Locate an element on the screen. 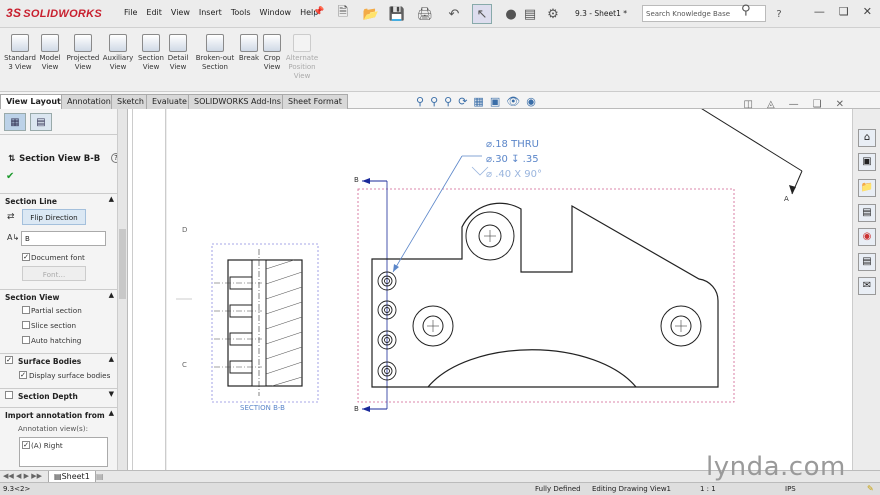 The width and height of the screenshot is (880, 495). document-name: 9.3 - Sheet1 * is located at coordinates (601, 13).